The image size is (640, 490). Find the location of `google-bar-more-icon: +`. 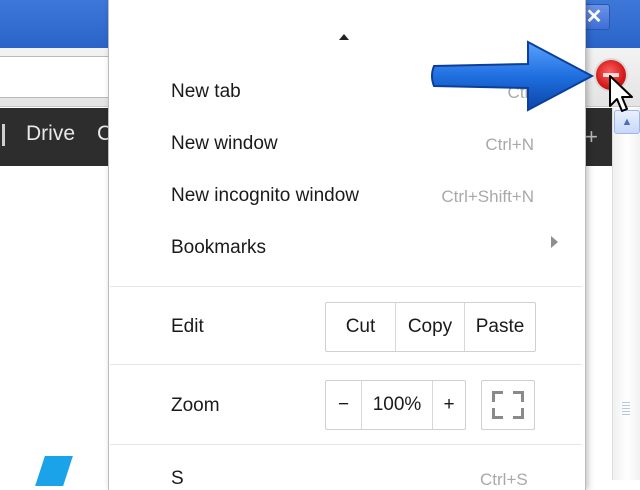

google-bar-more-icon: + is located at coordinates (591, 137).